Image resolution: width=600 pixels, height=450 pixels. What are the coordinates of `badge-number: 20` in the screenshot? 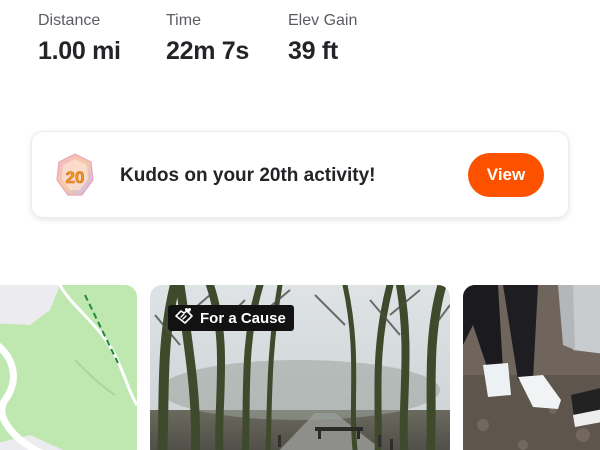 It's located at (75, 177).